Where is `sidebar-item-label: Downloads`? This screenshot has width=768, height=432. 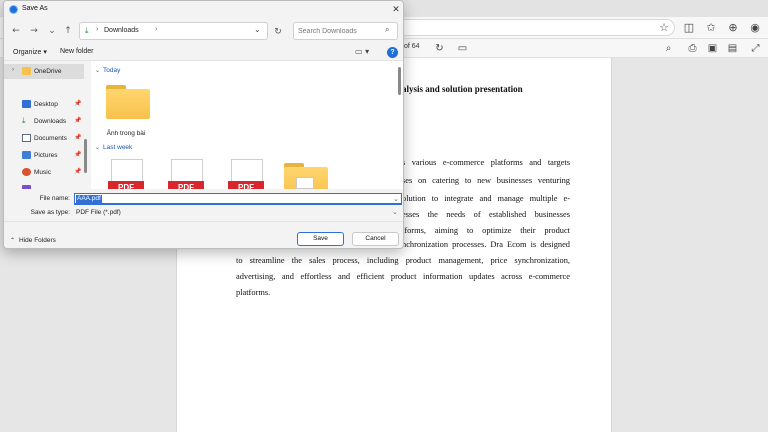
sidebar-item-label: Downloads is located at coordinates (50, 121).